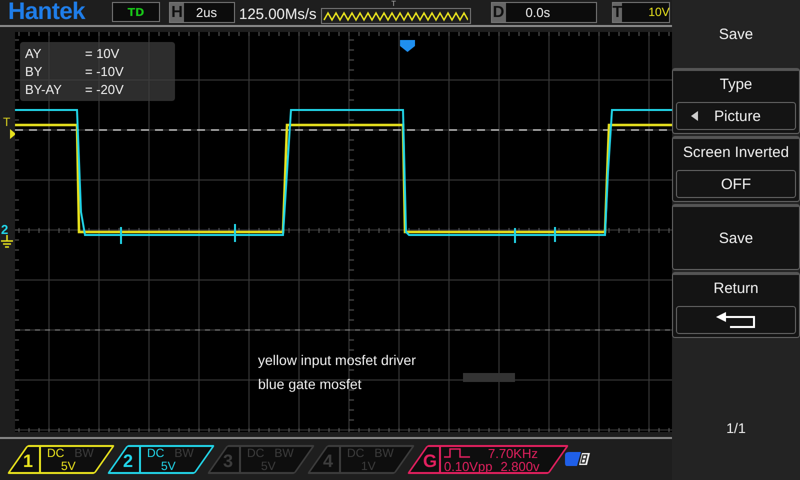  Describe the element at coordinates (658, 12) in the screenshot. I see `field-value: 10V` at that location.